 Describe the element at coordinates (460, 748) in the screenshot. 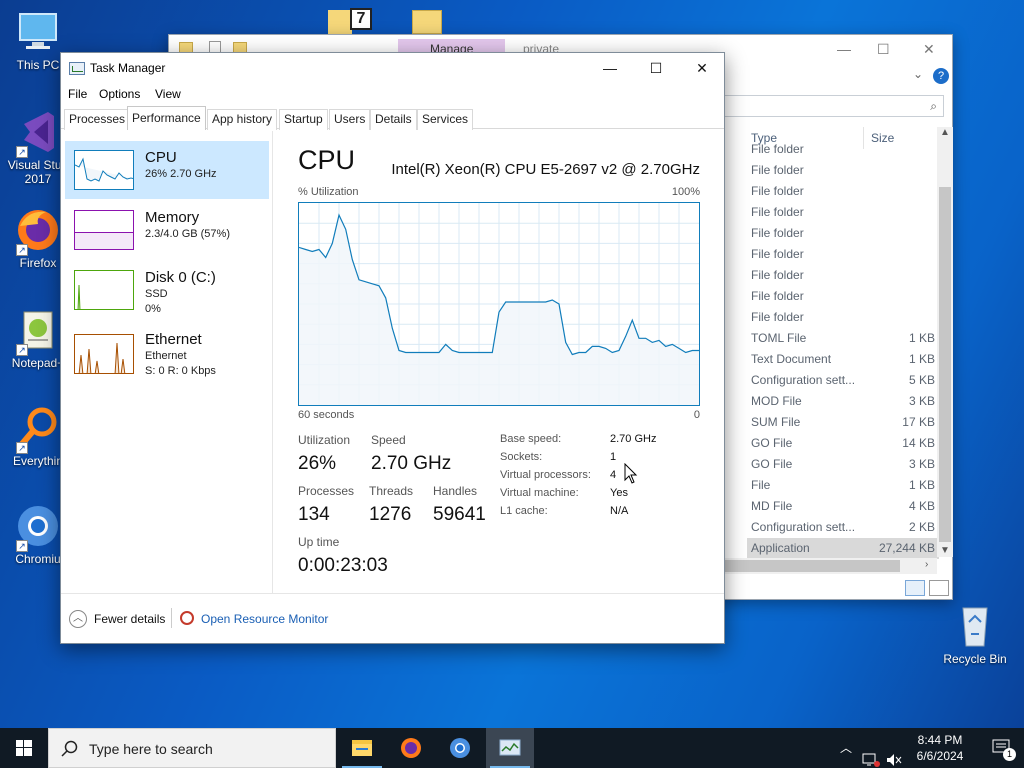

I see `taskbar-chromium` at that location.